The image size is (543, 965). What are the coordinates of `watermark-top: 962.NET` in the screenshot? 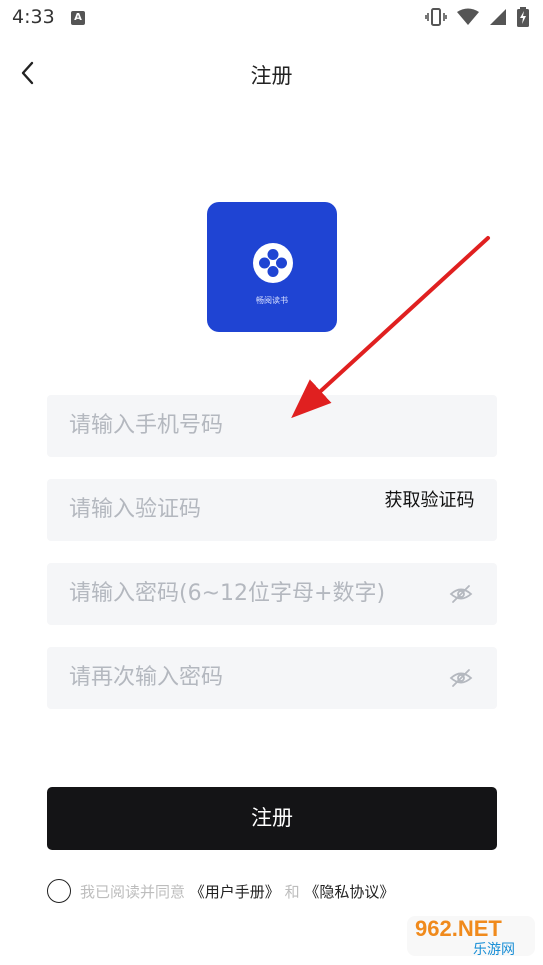 It's located at (458, 928).